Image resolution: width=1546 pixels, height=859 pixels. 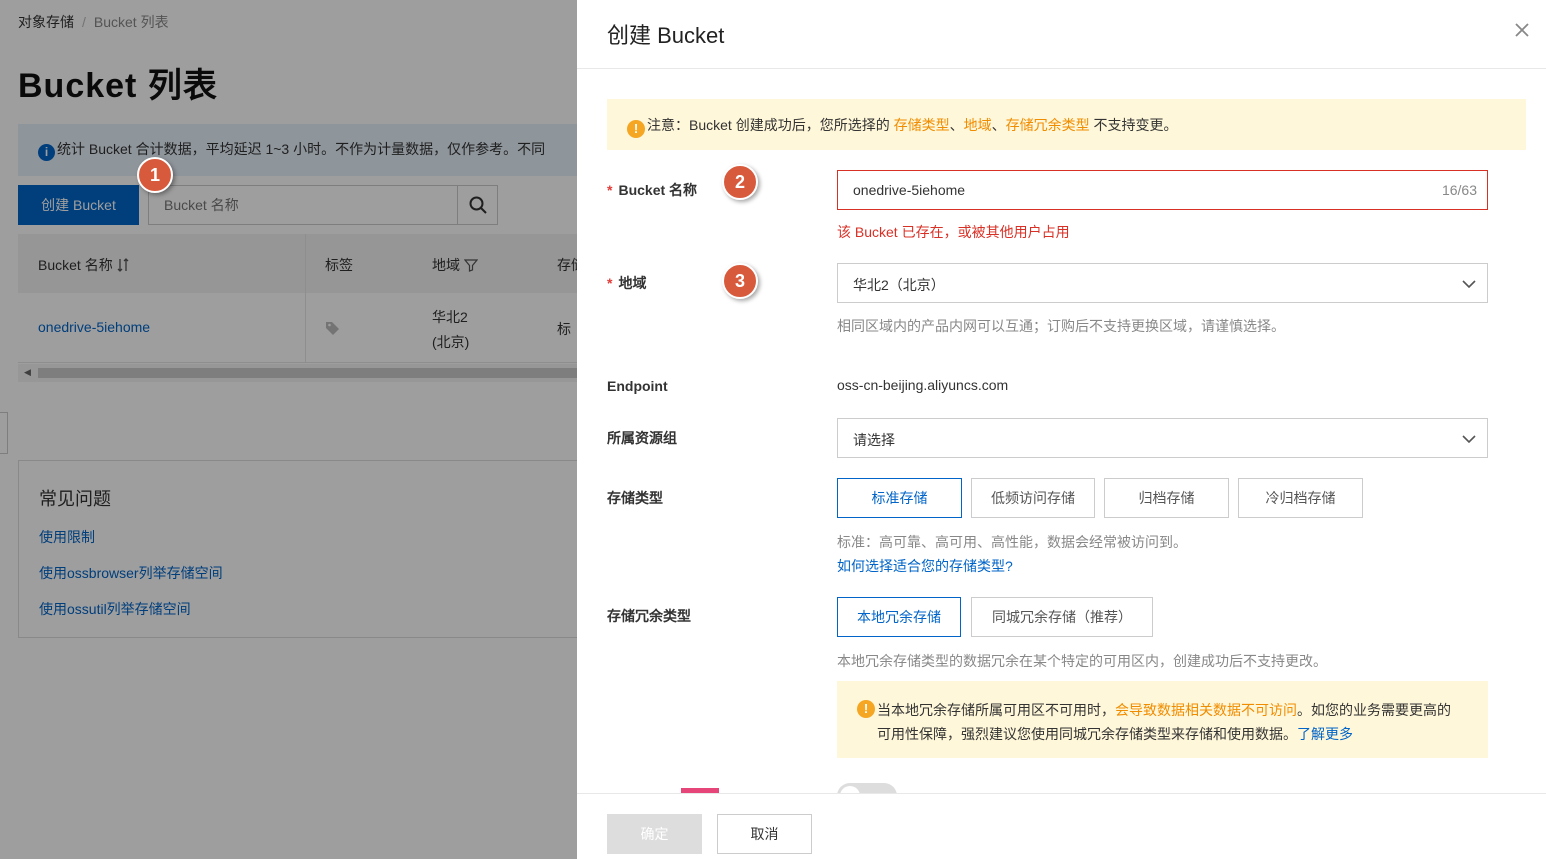 What do you see at coordinates (1459, 190) in the screenshot?
I see `char-count: 16/63` at bounding box center [1459, 190].